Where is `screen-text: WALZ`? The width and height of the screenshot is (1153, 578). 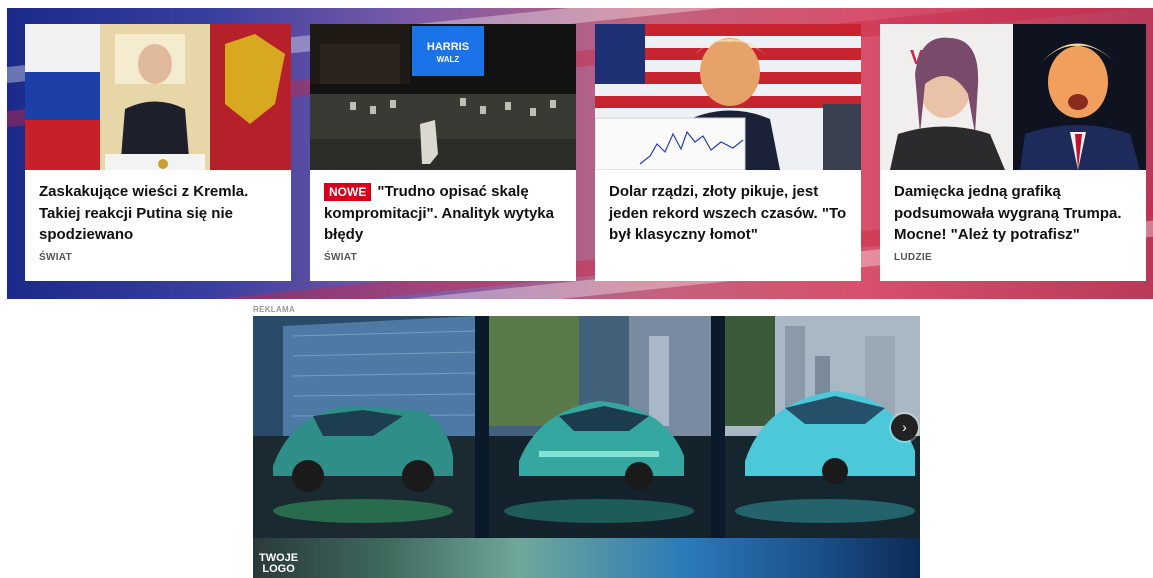
screen-text: WALZ is located at coordinates (448, 59).